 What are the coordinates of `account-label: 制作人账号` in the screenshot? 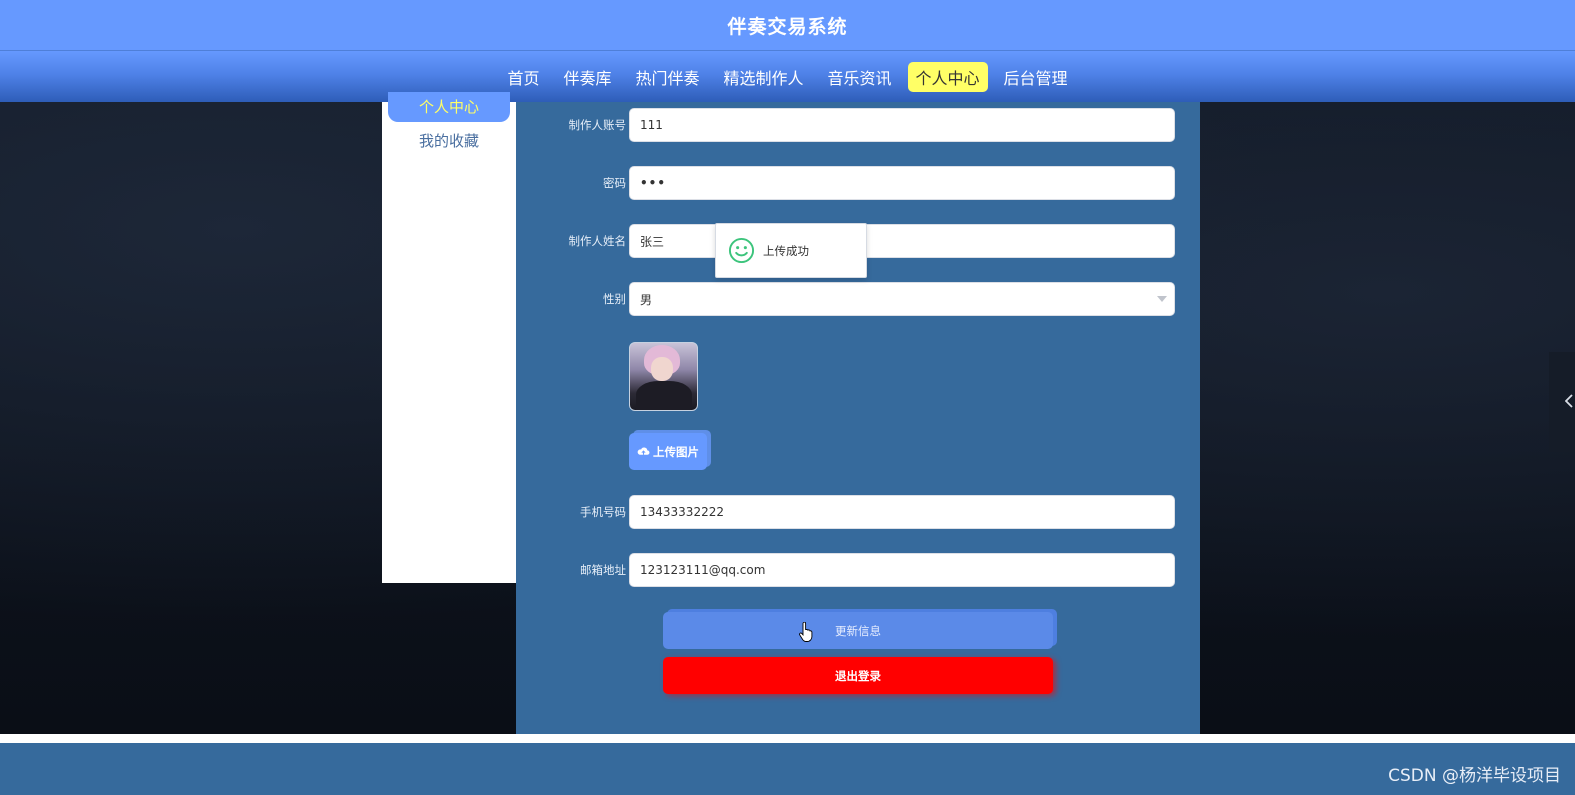 It's located at (597, 125).